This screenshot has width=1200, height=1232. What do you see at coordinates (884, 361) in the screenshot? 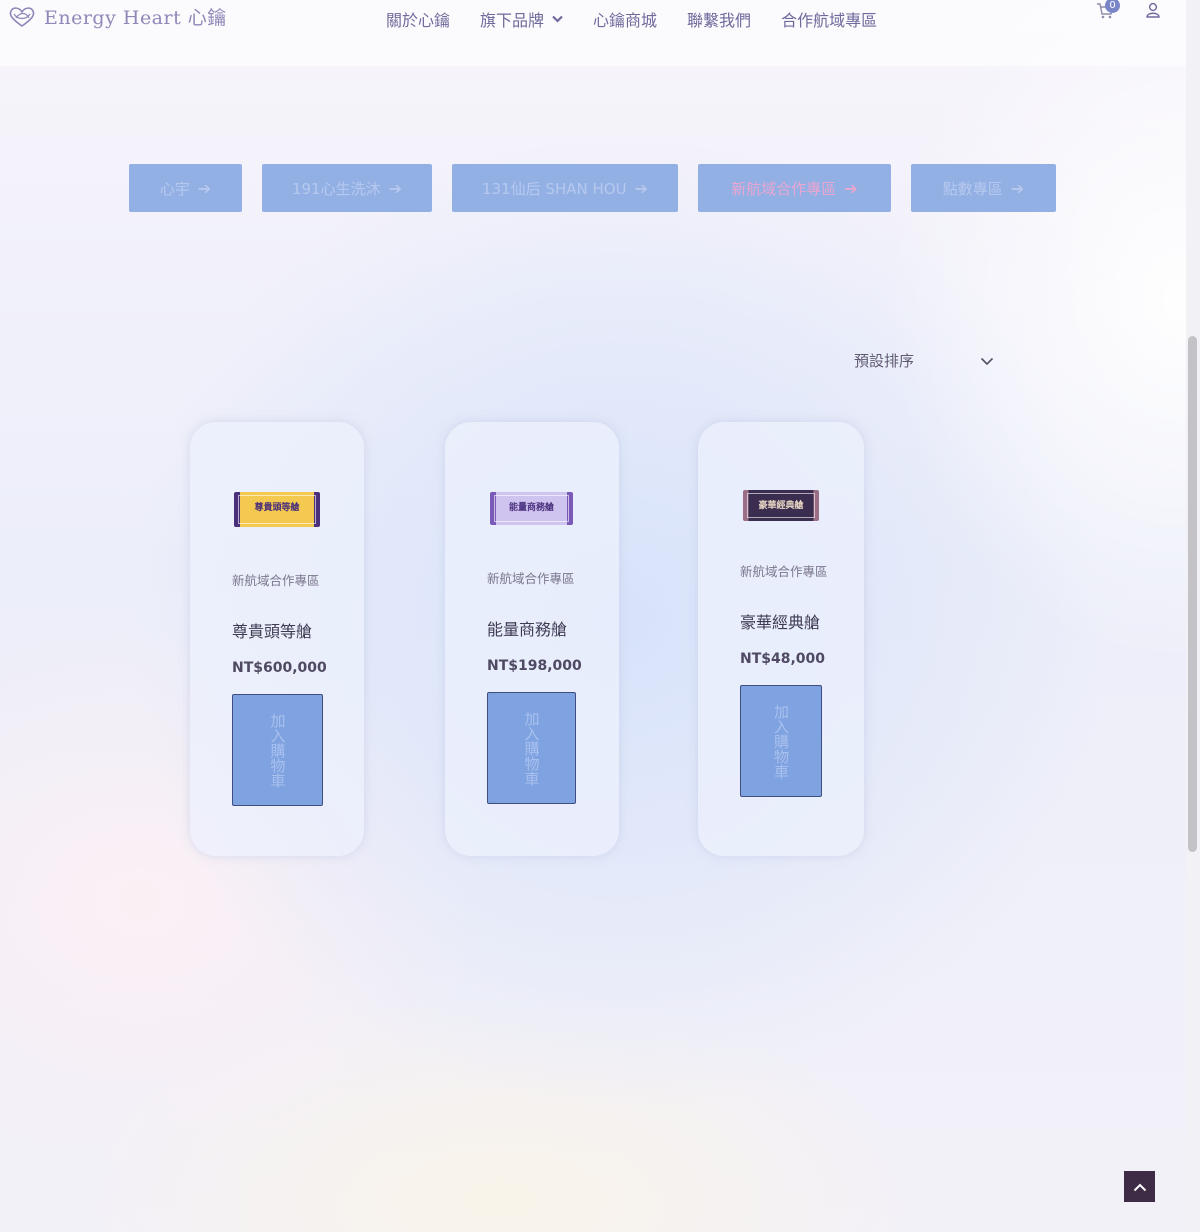
I see `sort-selected-value: 預設排序` at bounding box center [884, 361].